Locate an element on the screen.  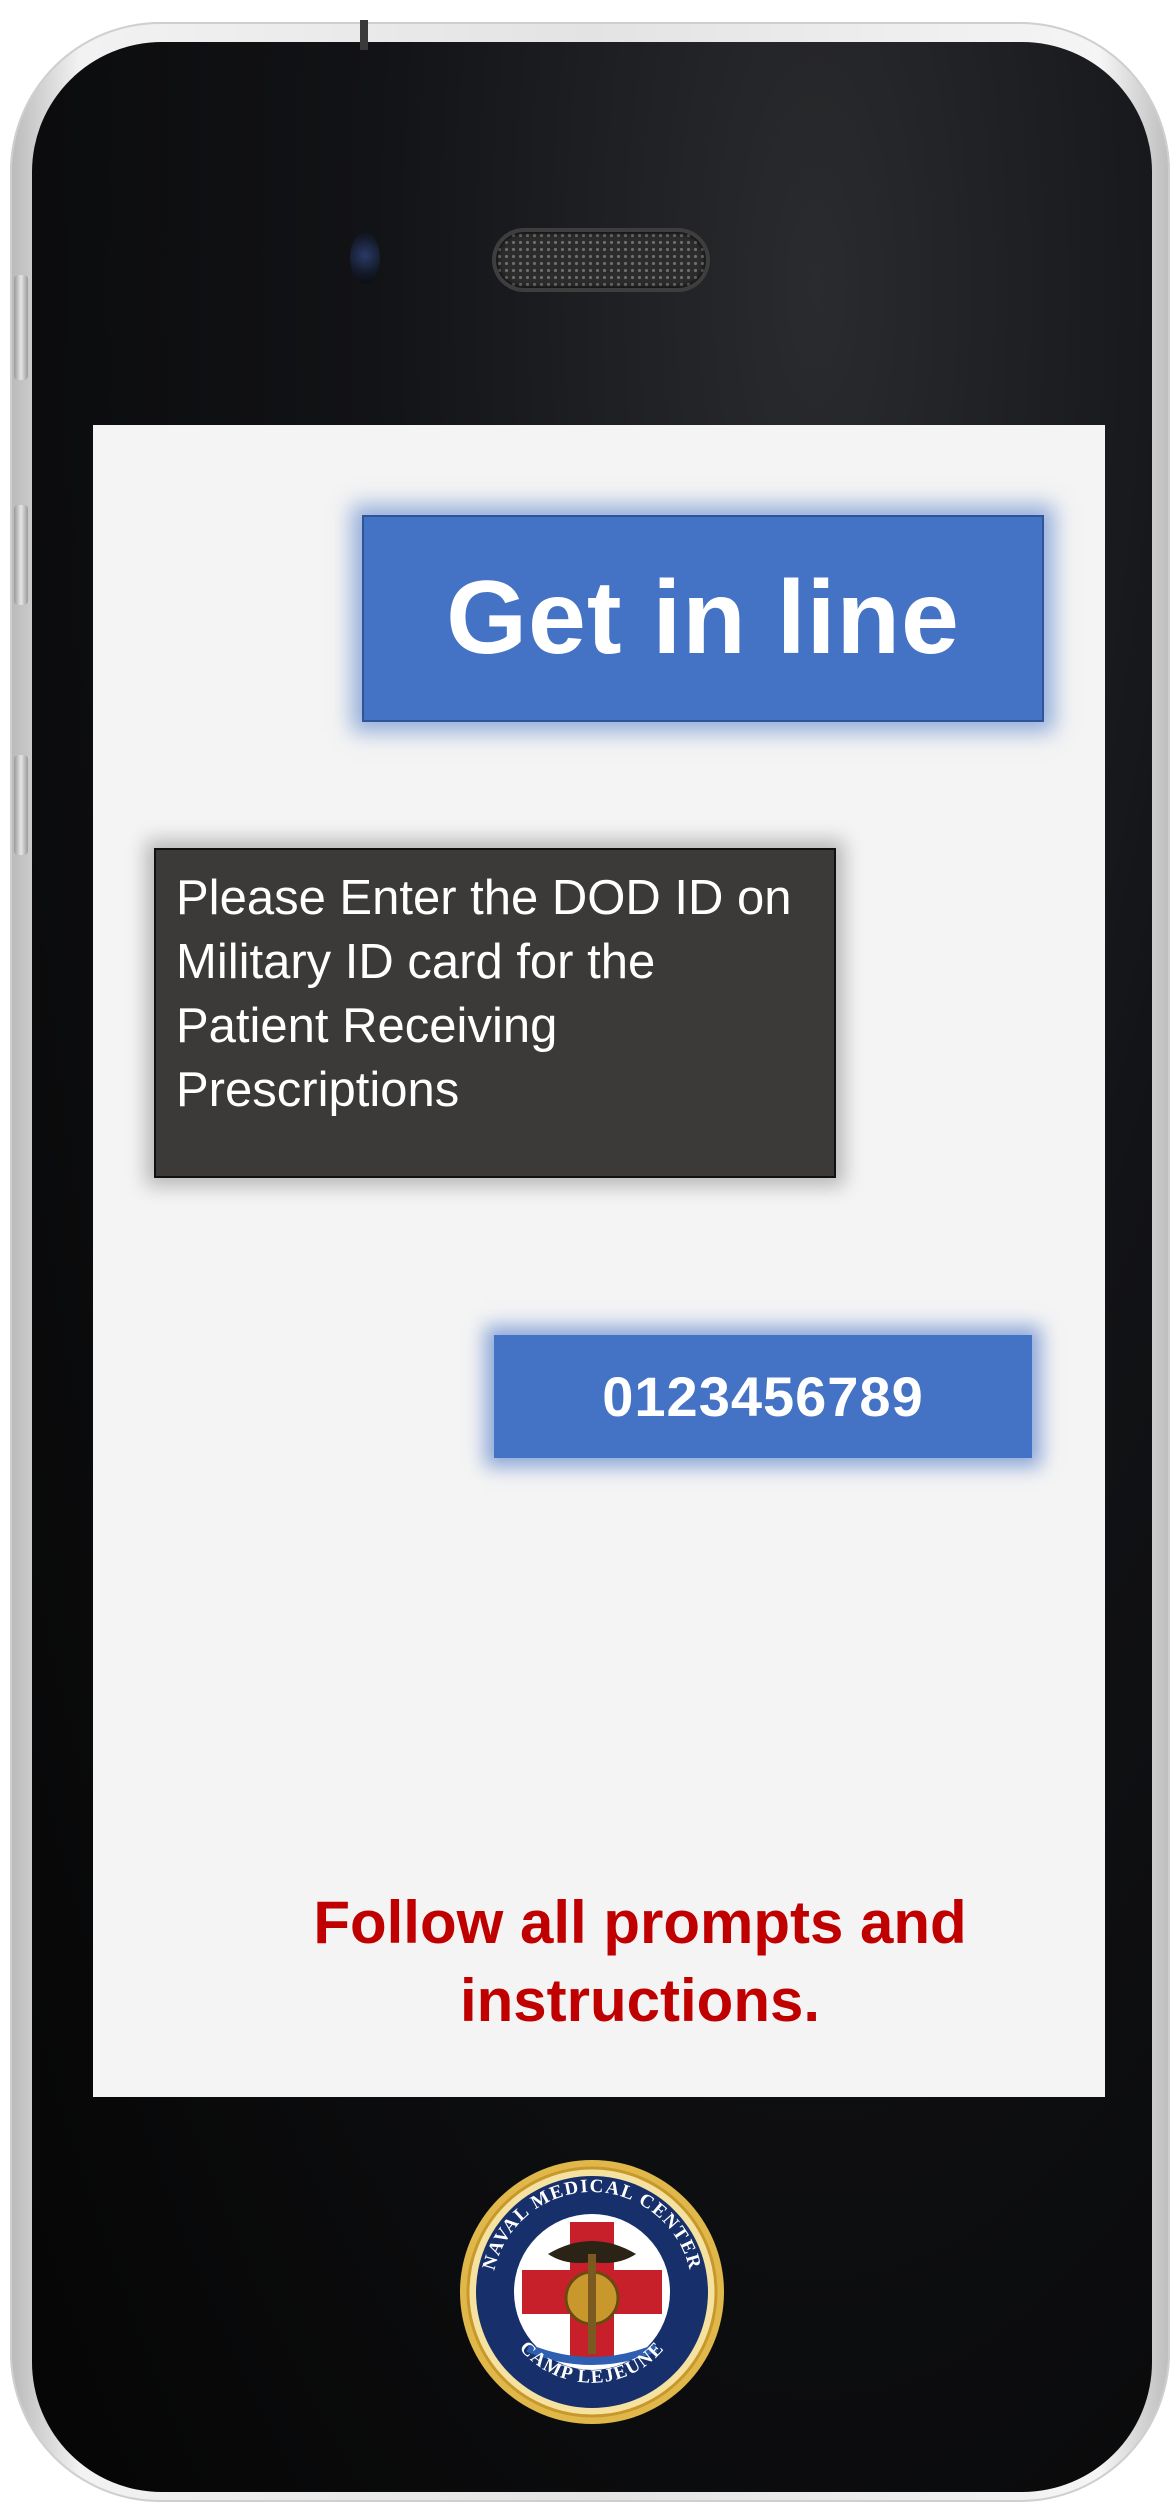
mute-switch is located at coordinates (21, 327).